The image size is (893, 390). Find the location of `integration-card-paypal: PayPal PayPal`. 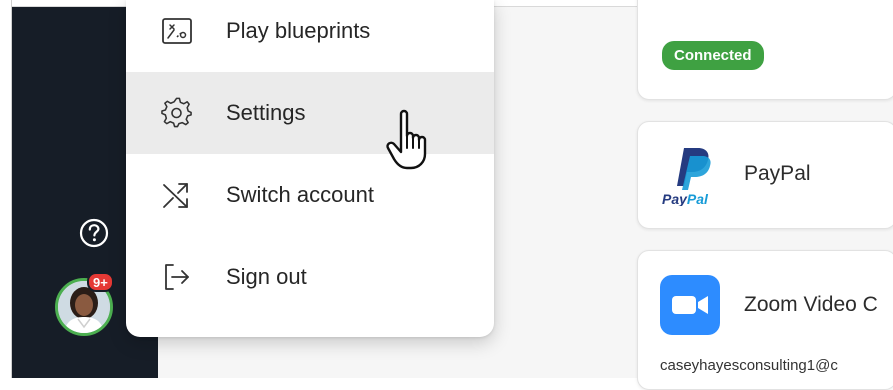

integration-card-paypal: PayPal PayPal is located at coordinates (765, 175).